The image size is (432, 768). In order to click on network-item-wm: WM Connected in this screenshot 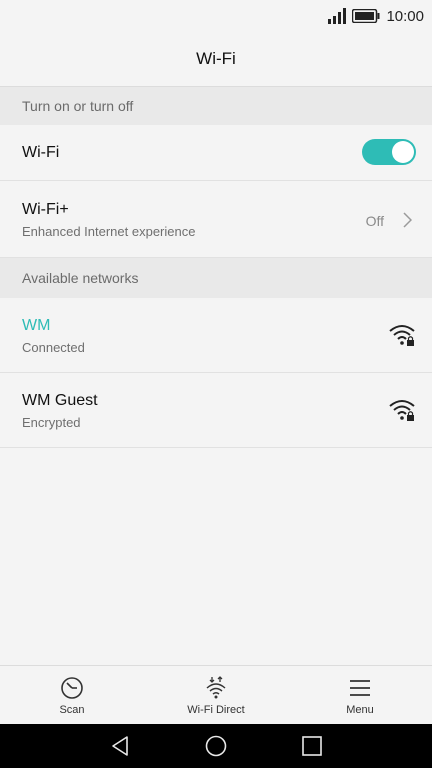, I will do `click(216, 335)`.